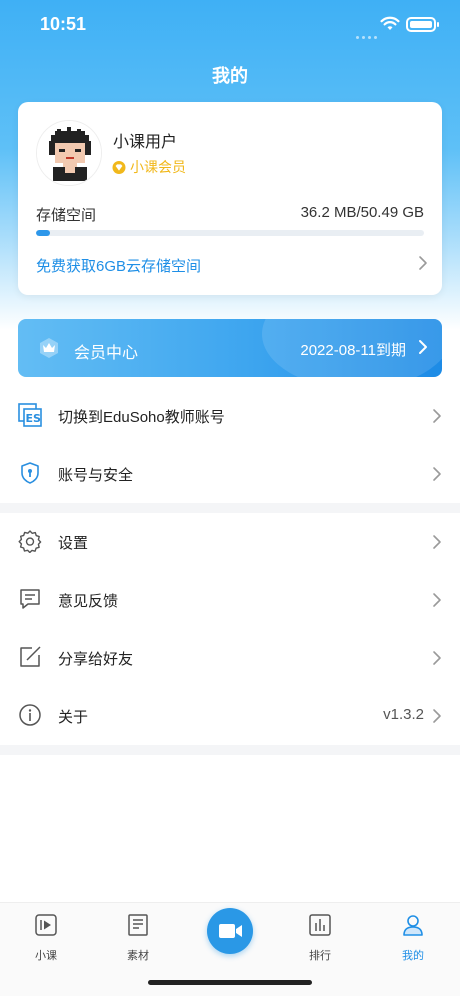 This screenshot has width=460, height=996. Describe the element at coordinates (413, 925) in the screenshot. I see `user-icon` at that location.